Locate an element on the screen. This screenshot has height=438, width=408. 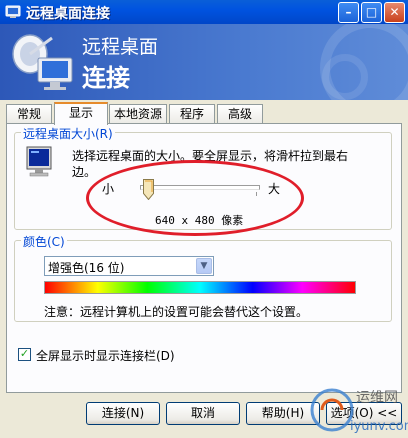
tab-local-resources: 本地资源 is located at coordinates (138, 113).